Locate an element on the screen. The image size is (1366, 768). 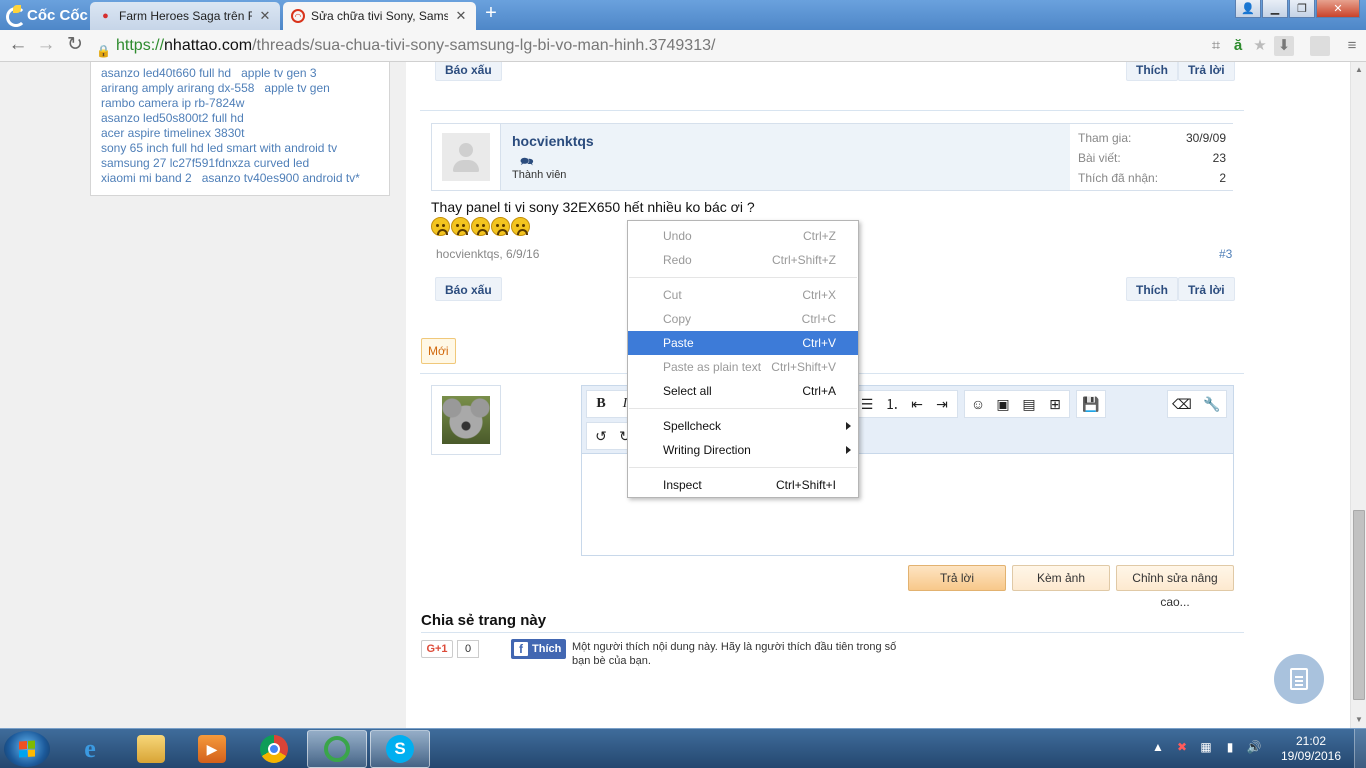
clock-time: 21:02 is located at coordinates (1311, 741).